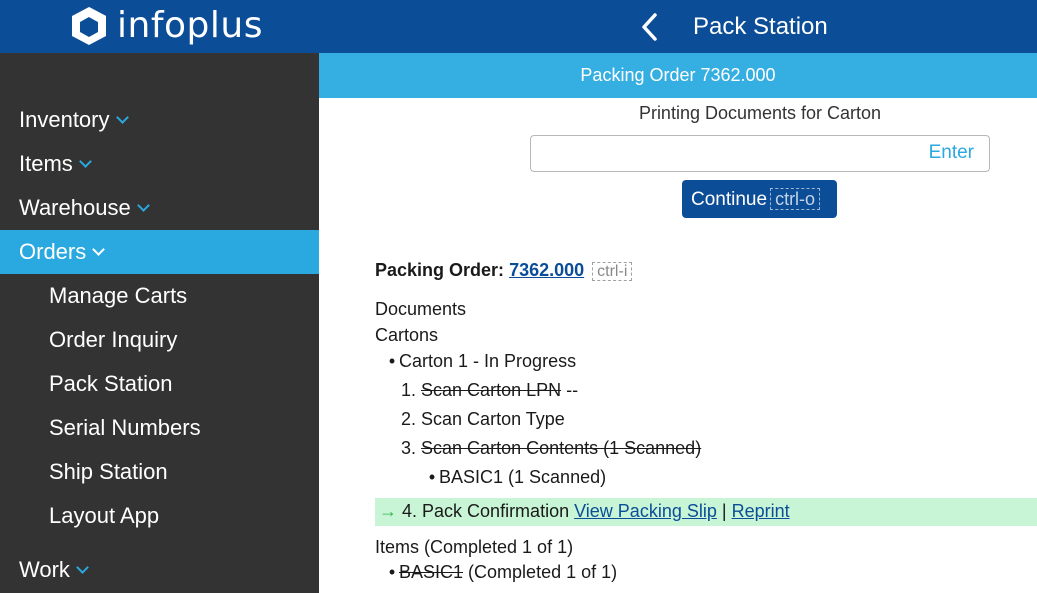  Describe the element at coordinates (612, 271) in the screenshot. I see `order-shortcut: ctrl-i` at that location.